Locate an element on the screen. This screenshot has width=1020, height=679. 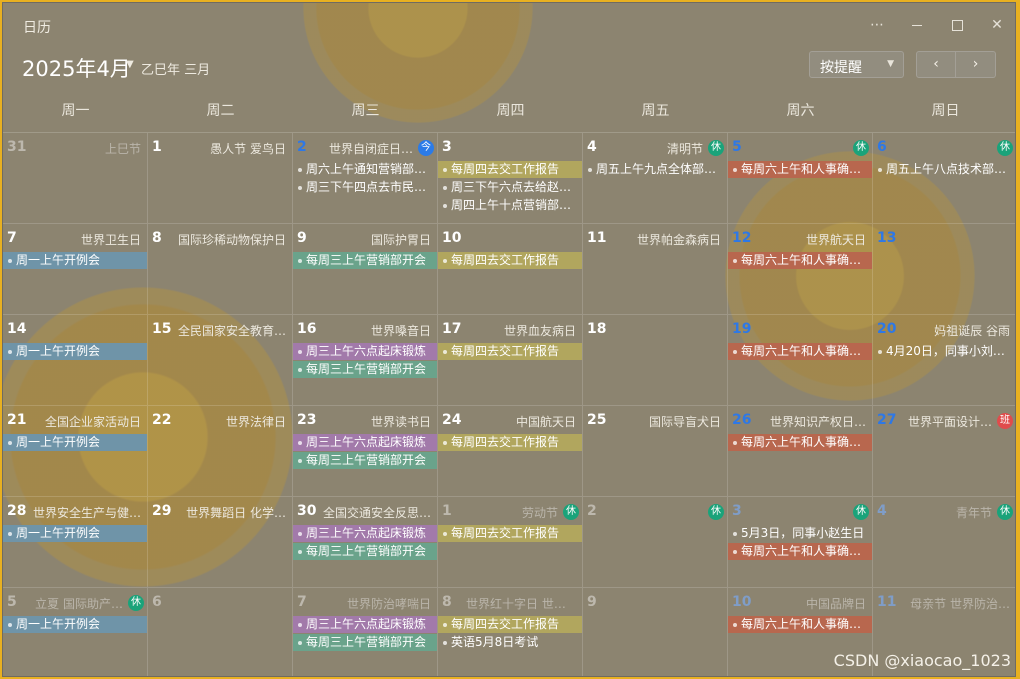
next-month-button: › is located at coordinates (976, 64).